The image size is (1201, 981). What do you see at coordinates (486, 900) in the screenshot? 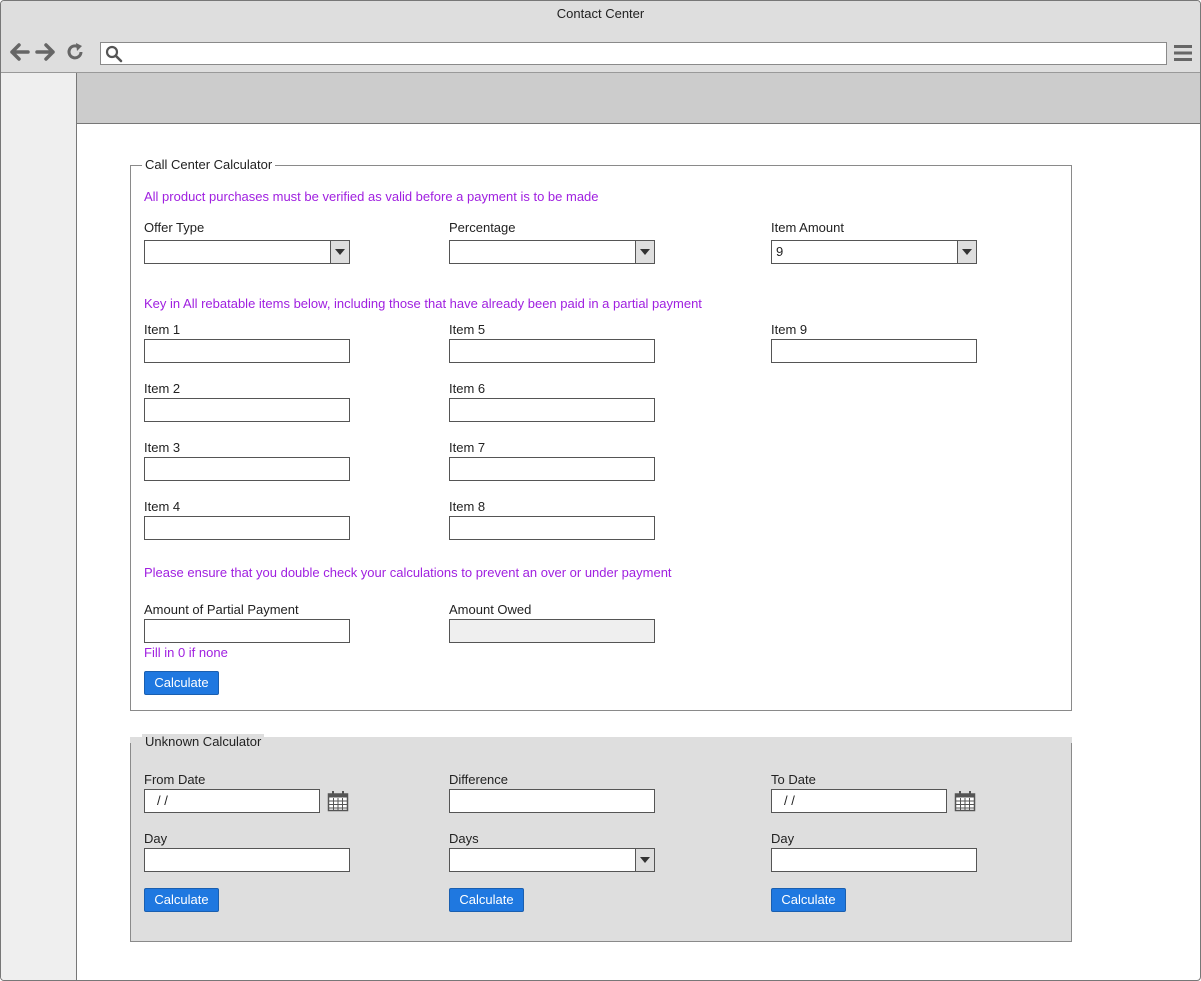
I see `difference-calculate-button: Calculate` at bounding box center [486, 900].